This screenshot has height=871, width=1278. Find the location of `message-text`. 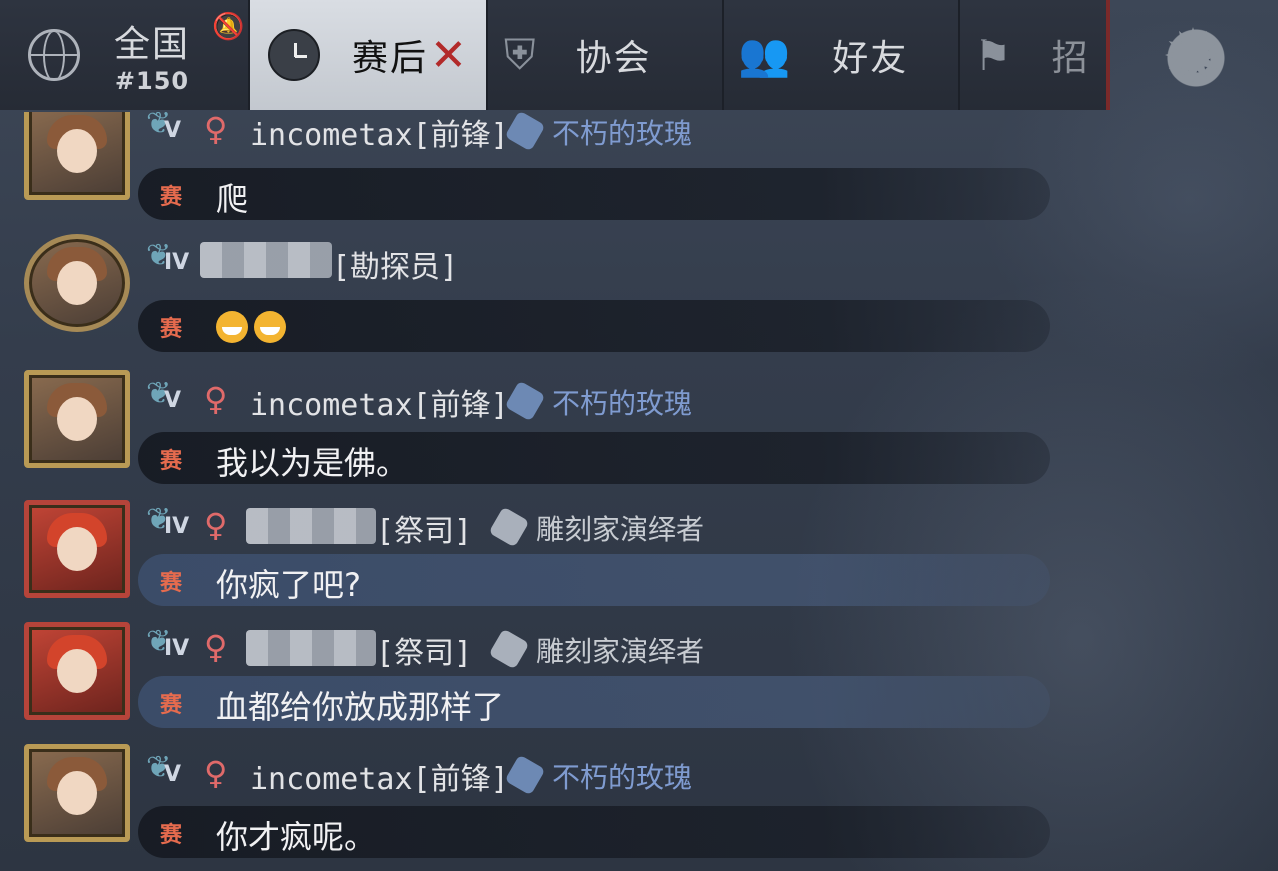

message-text is located at coordinates (254, 325).